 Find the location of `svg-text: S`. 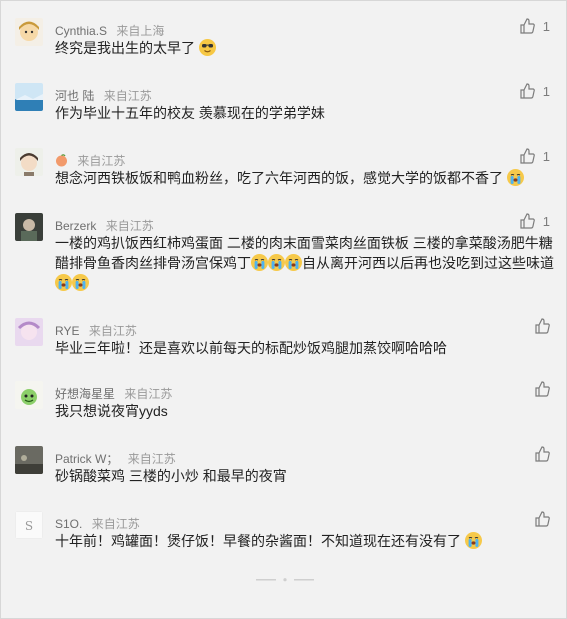

svg-text: S is located at coordinates (29, 526).